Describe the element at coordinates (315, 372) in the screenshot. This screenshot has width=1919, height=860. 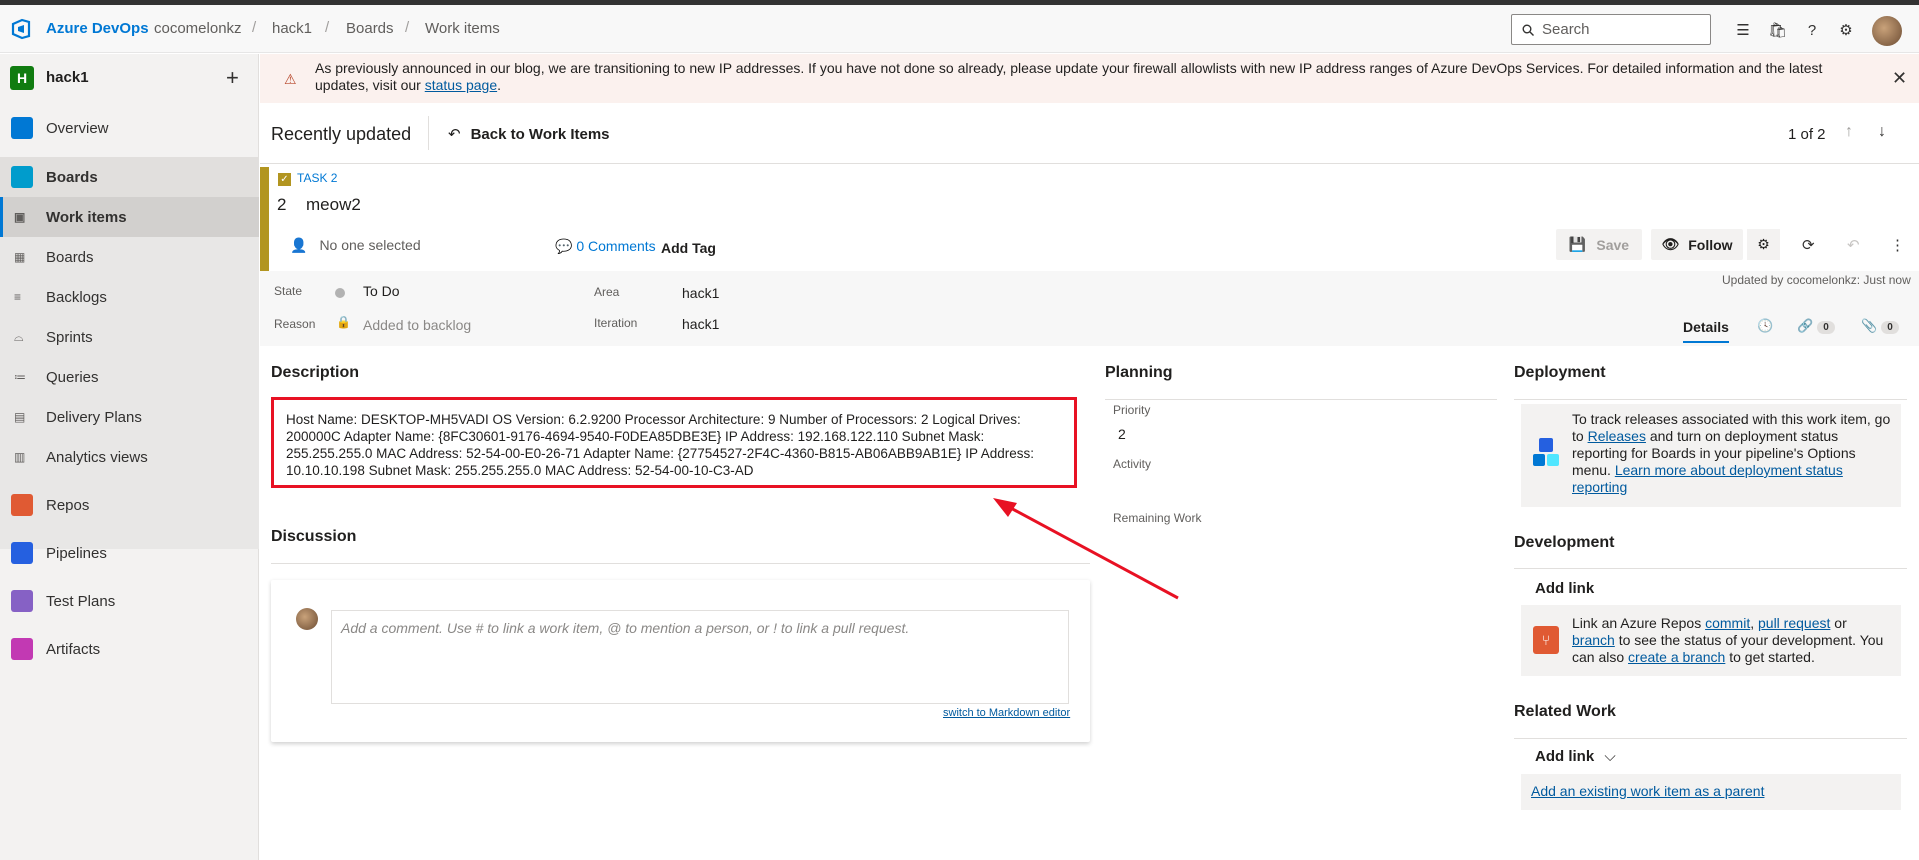
I see `description-title: Description` at that location.